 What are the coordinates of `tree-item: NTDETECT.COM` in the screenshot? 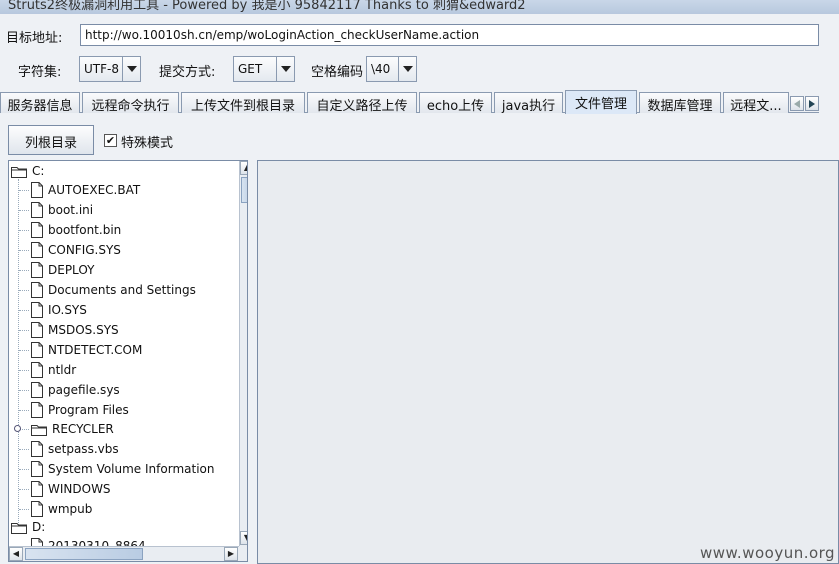 It's located at (86, 350).